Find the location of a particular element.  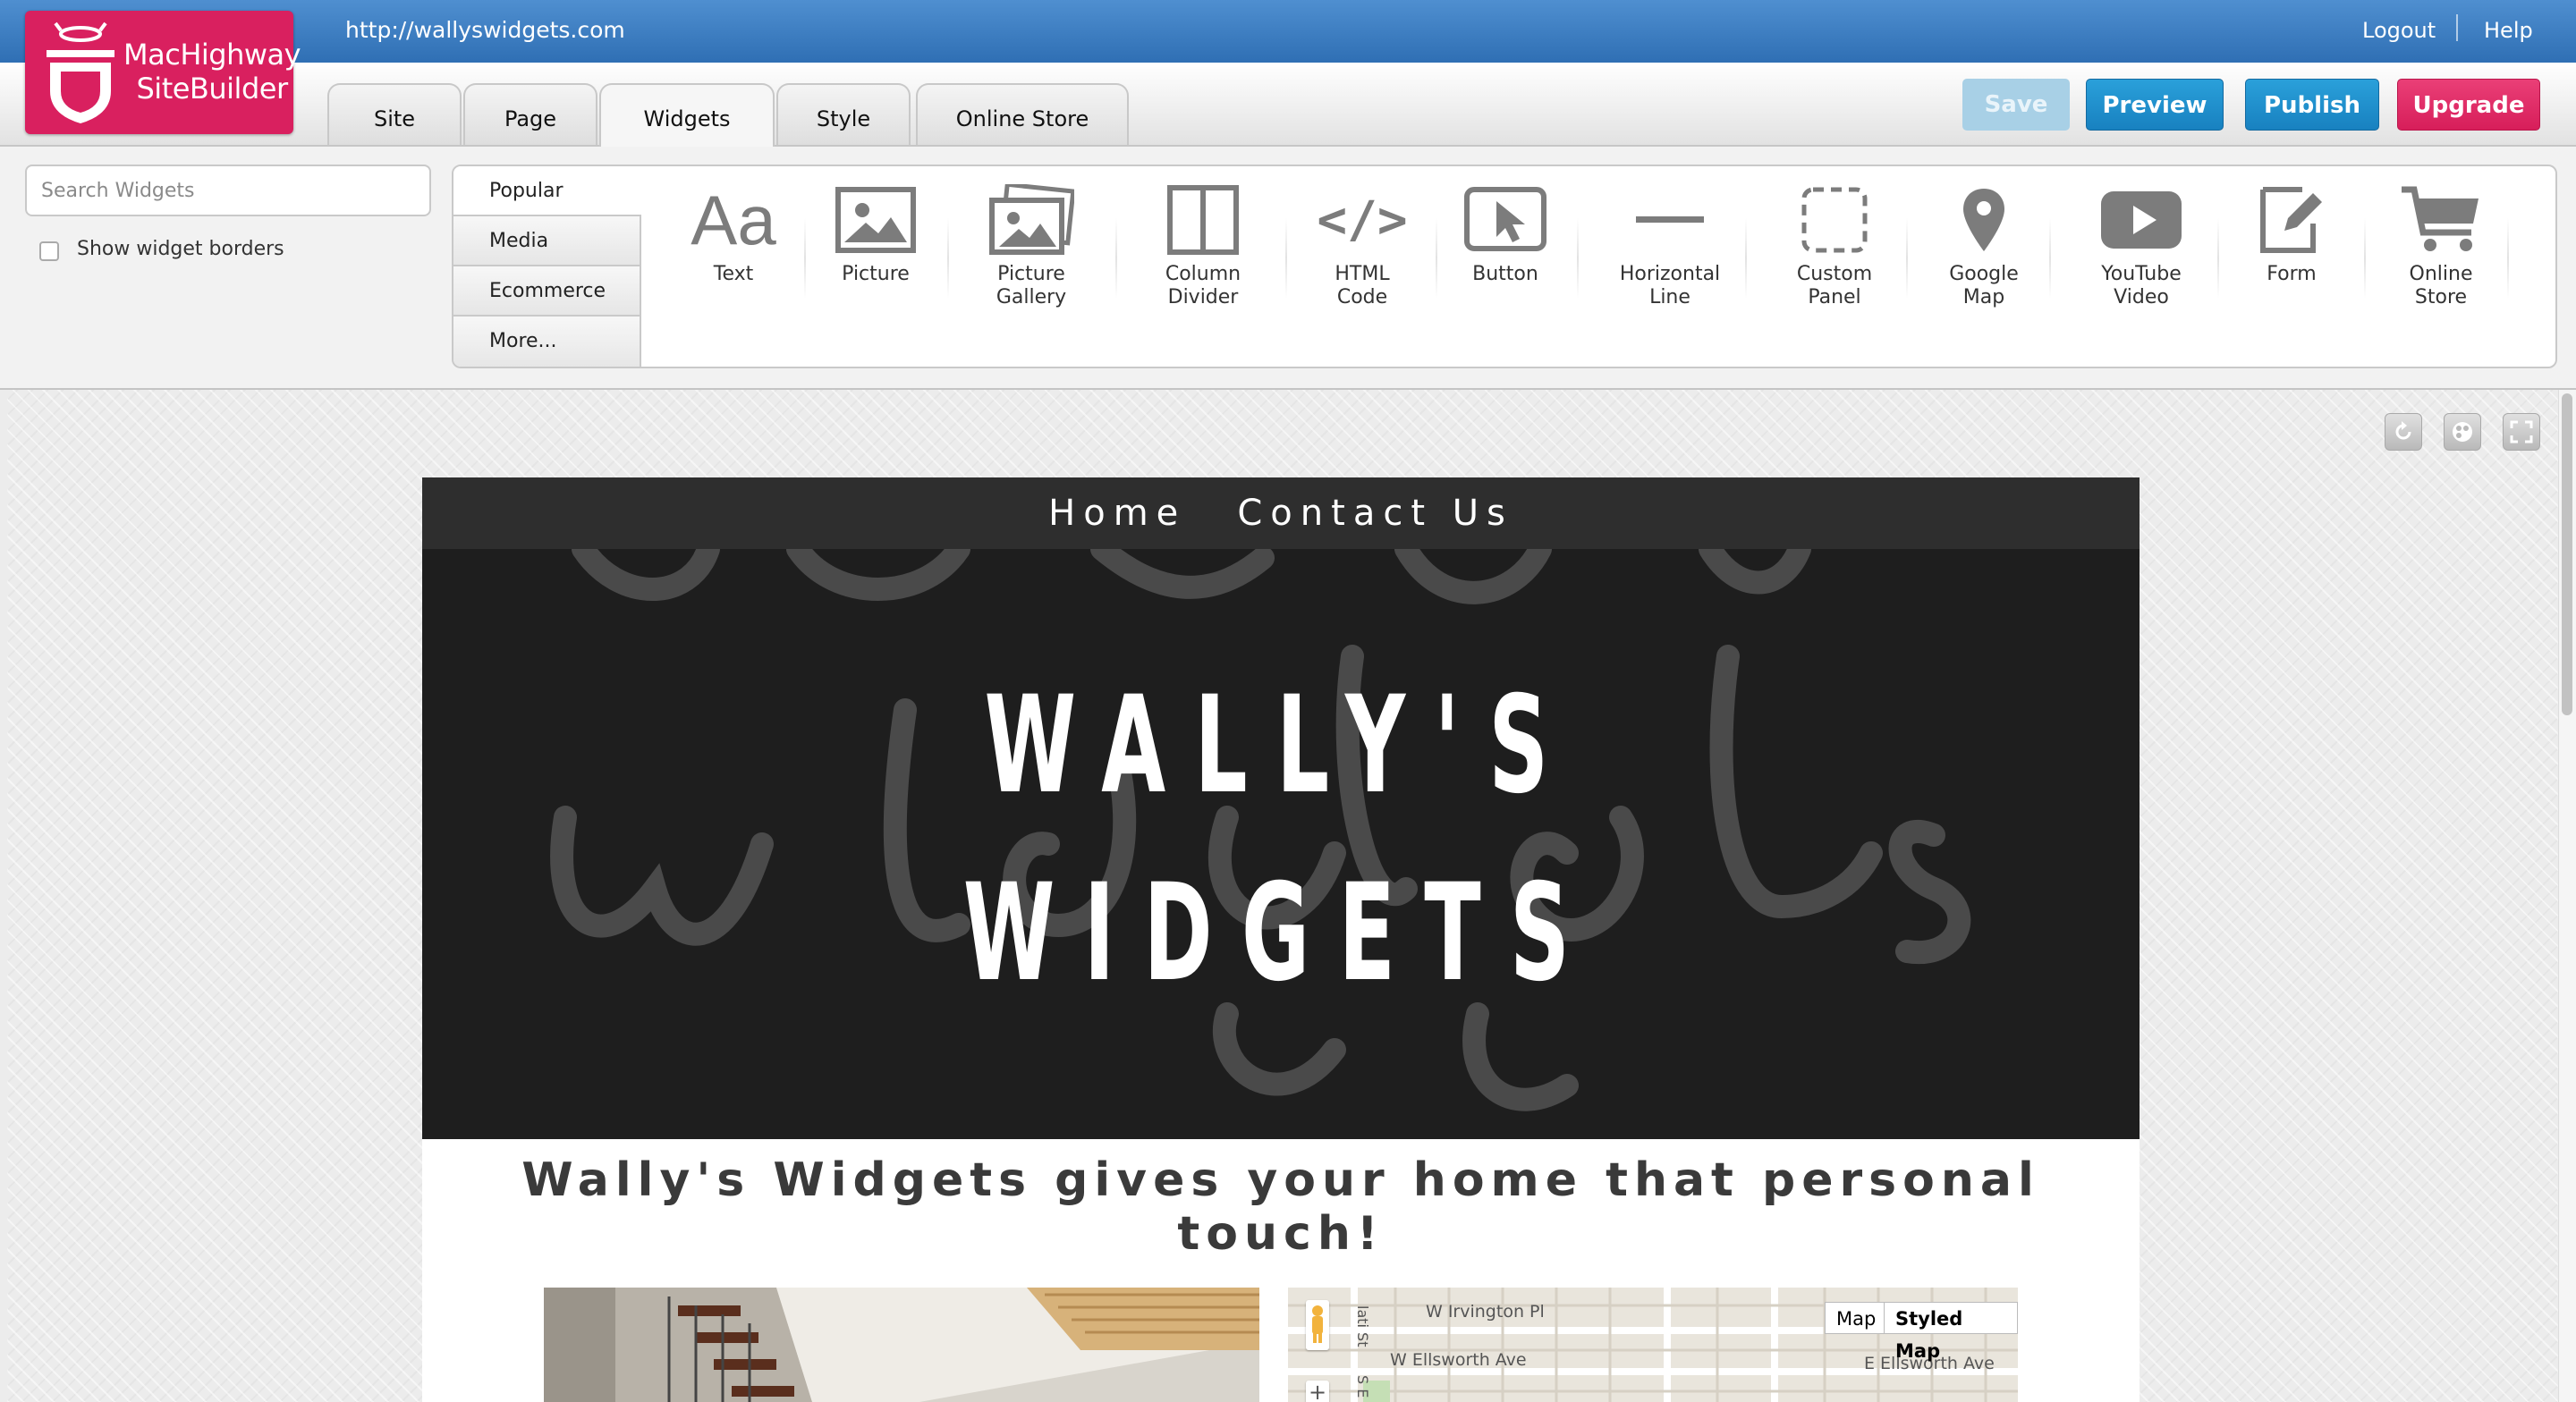

map-zoom-in-button: + is located at coordinates (1317, 1391).